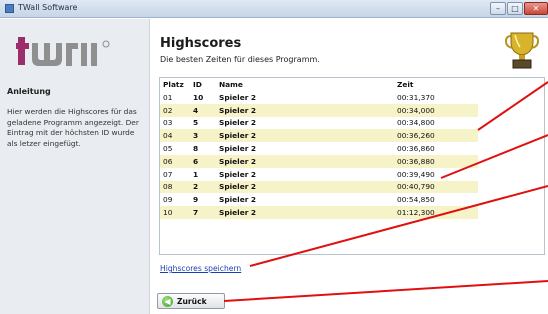  I want to click on cell-id: 7, so click(203, 212).